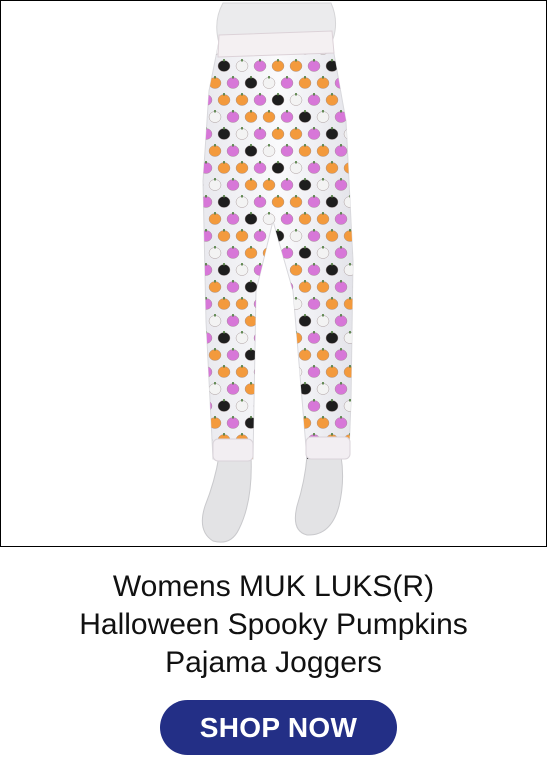  What do you see at coordinates (278, 727) in the screenshot?
I see `shop-now-button: SHOP NOW` at bounding box center [278, 727].